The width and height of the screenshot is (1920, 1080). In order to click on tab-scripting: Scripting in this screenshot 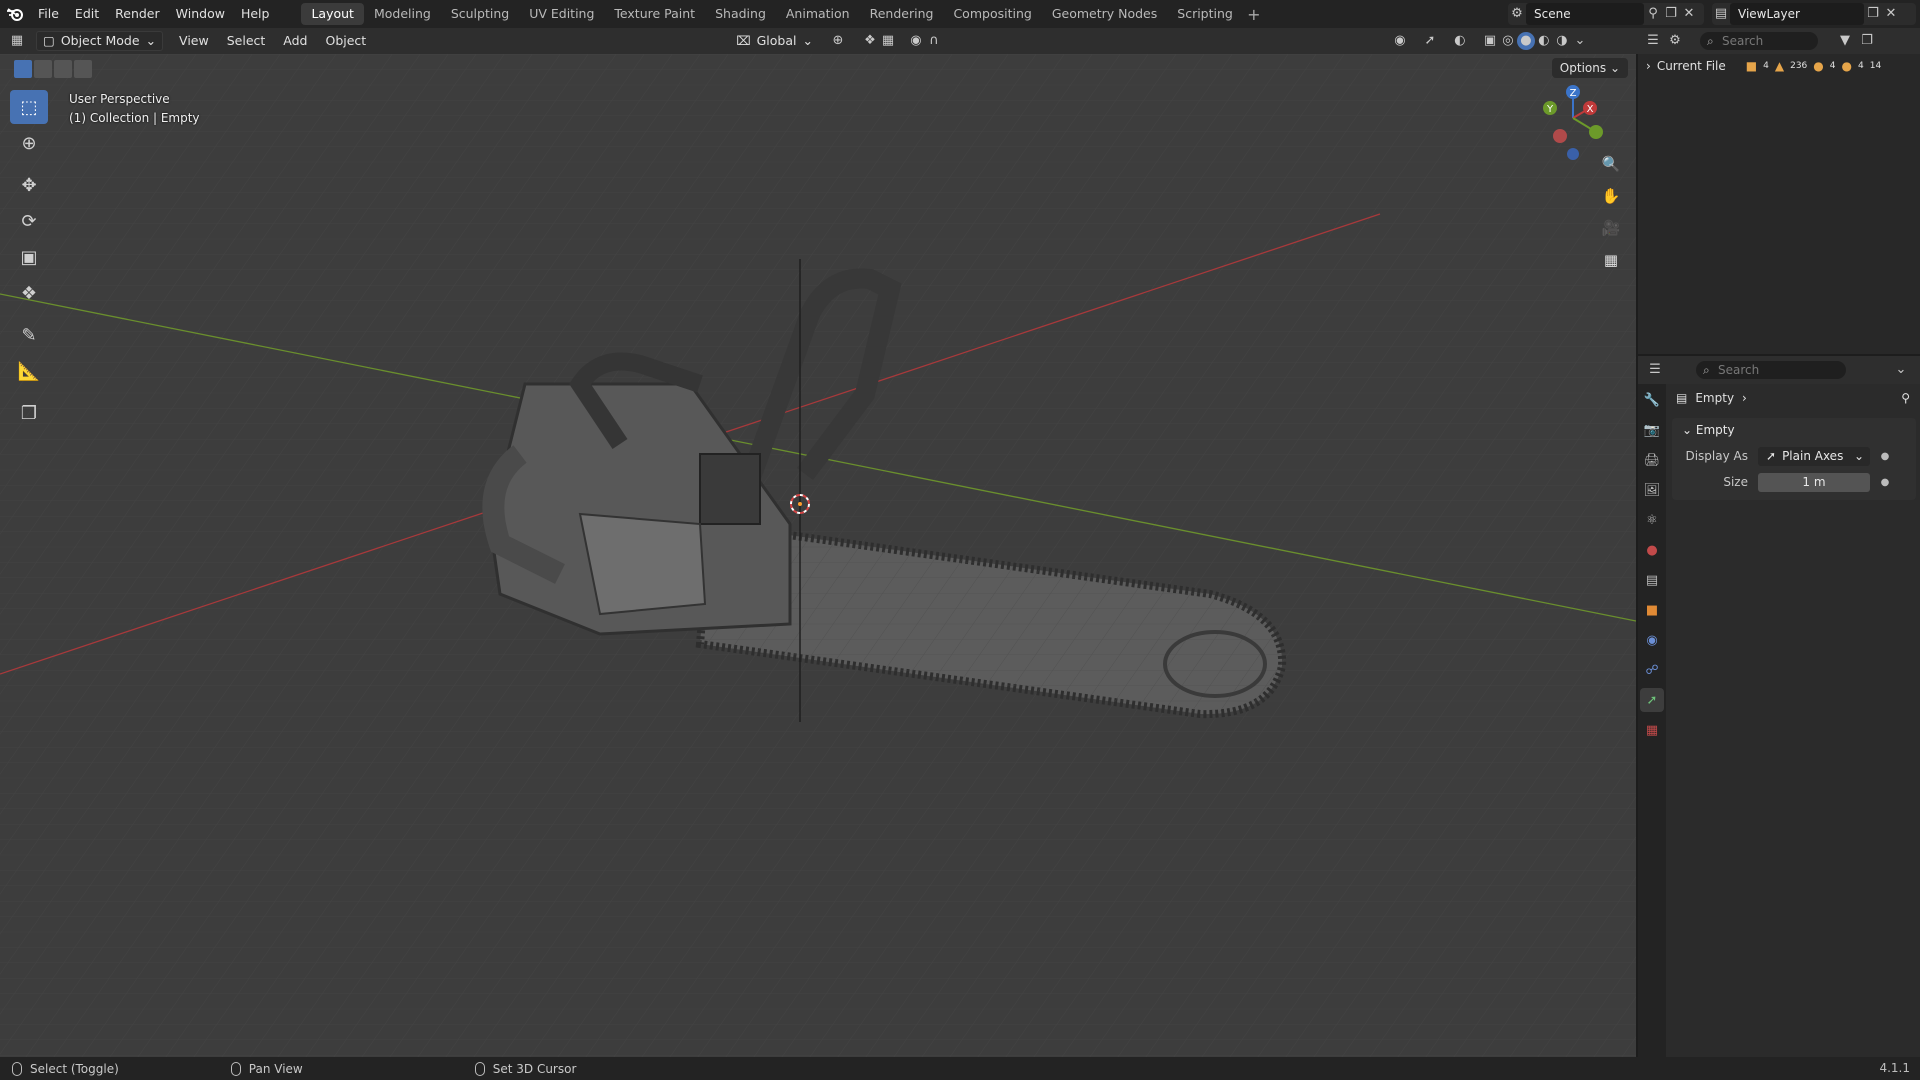, I will do `click(1205, 14)`.